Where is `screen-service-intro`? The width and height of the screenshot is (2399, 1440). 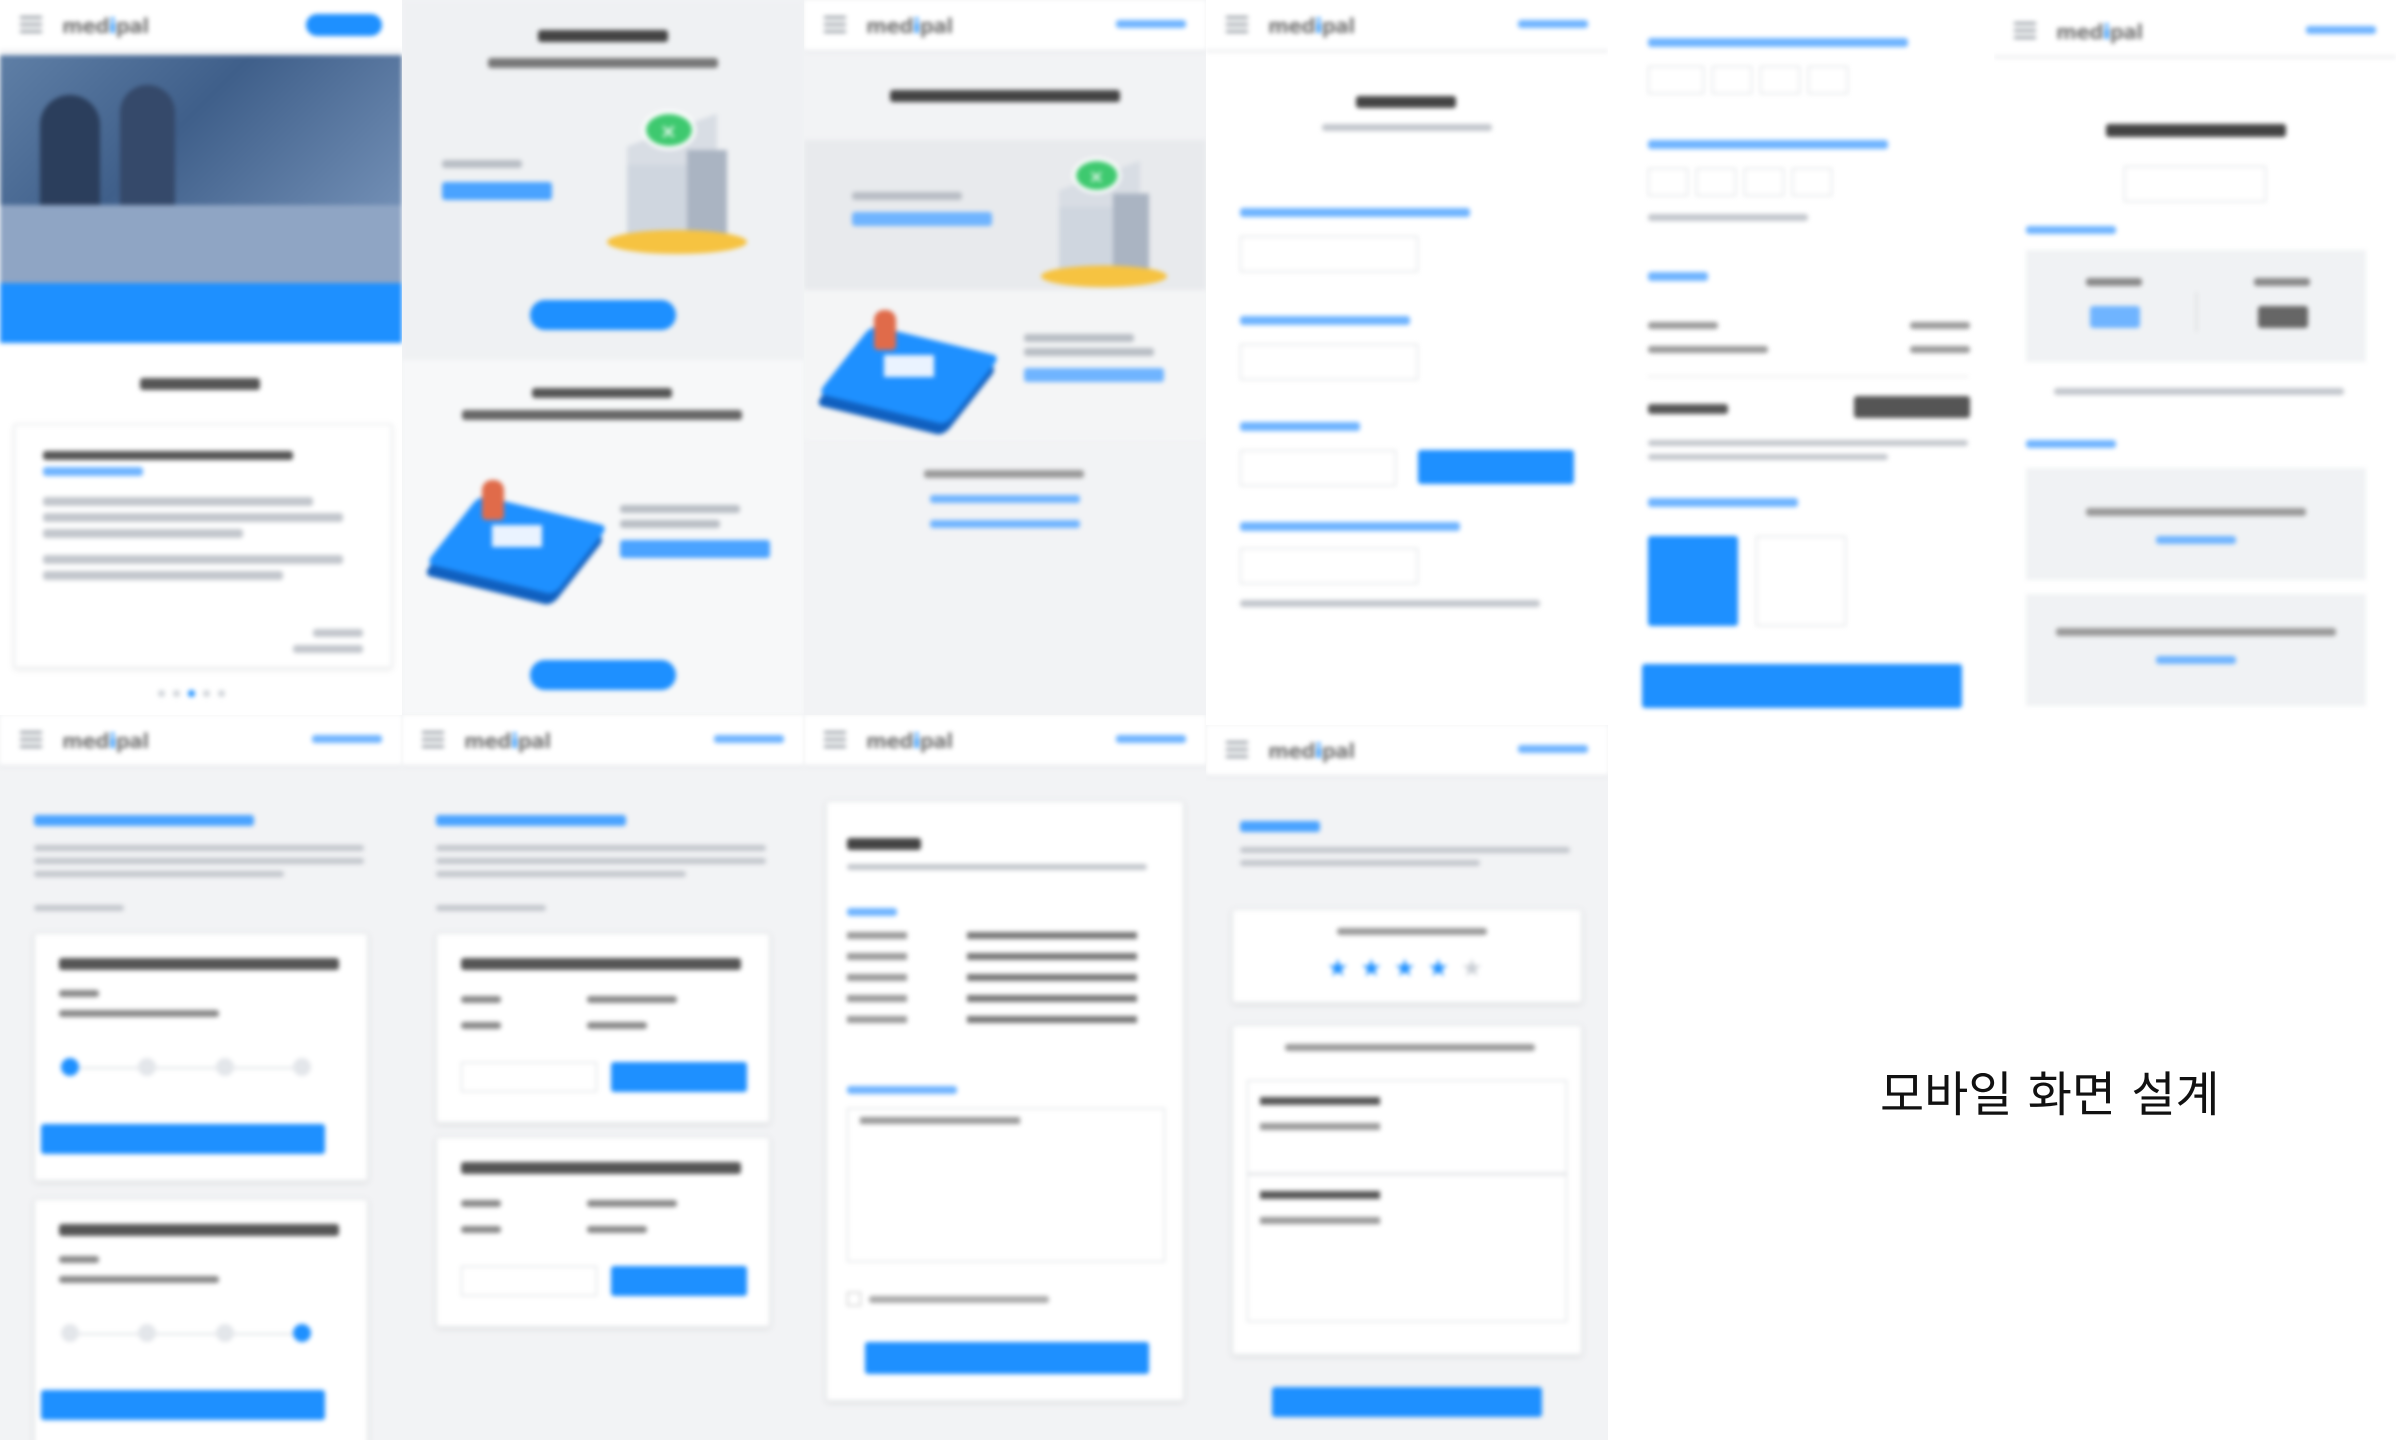
screen-service-intro is located at coordinates (603, 357).